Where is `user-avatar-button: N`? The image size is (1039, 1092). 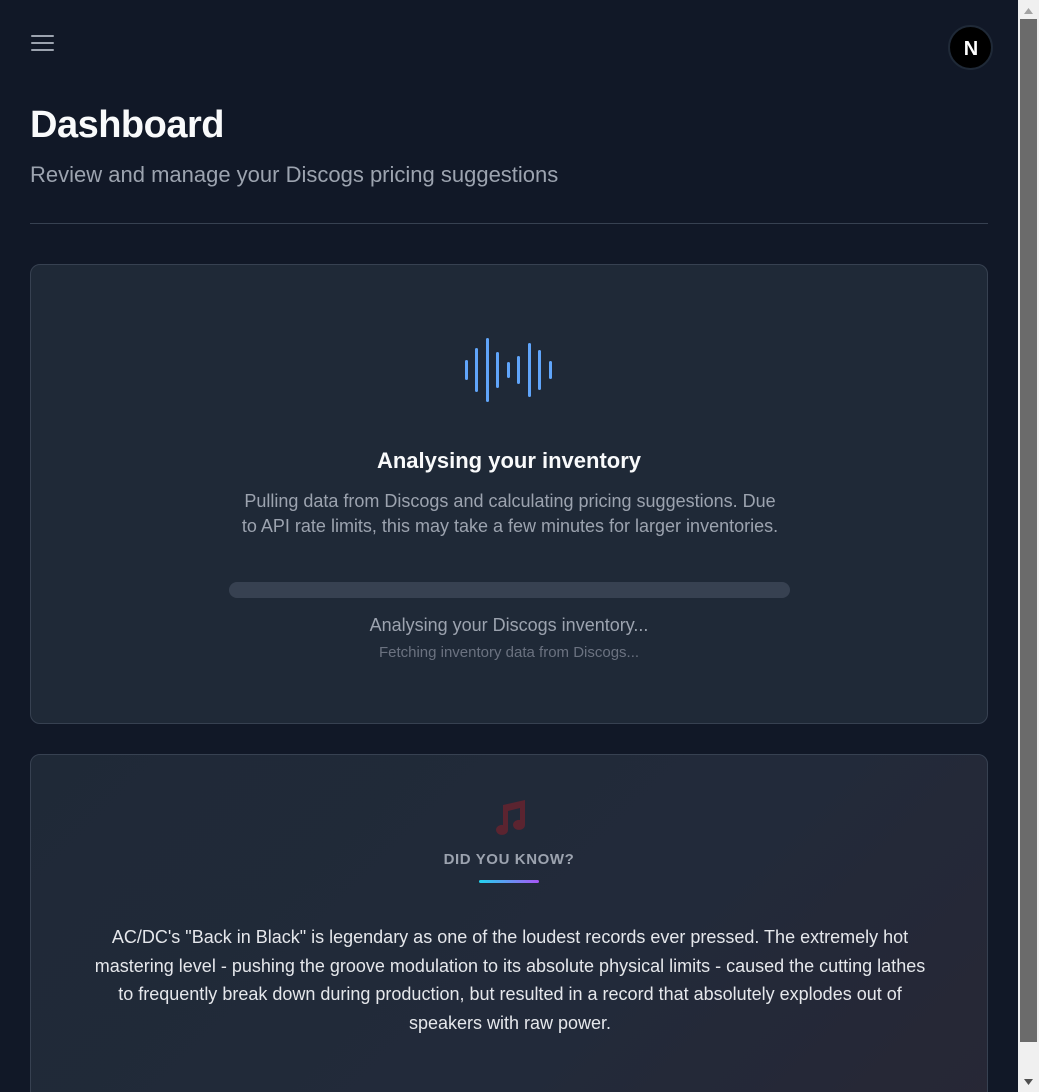 user-avatar-button: N is located at coordinates (970, 47).